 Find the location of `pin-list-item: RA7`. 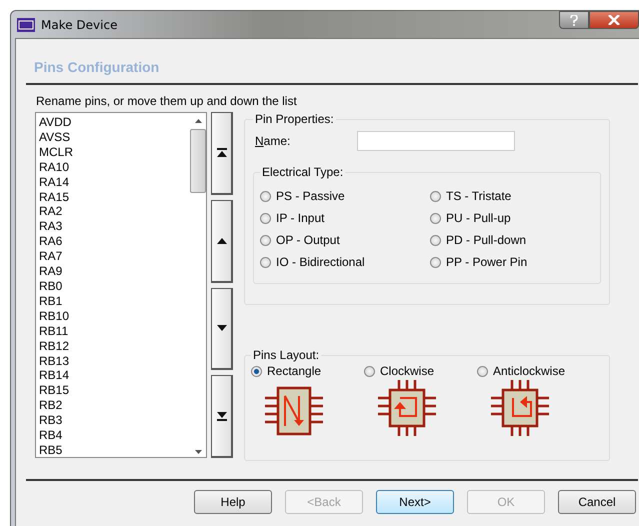

pin-list-item: RA7 is located at coordinates (113, 256).